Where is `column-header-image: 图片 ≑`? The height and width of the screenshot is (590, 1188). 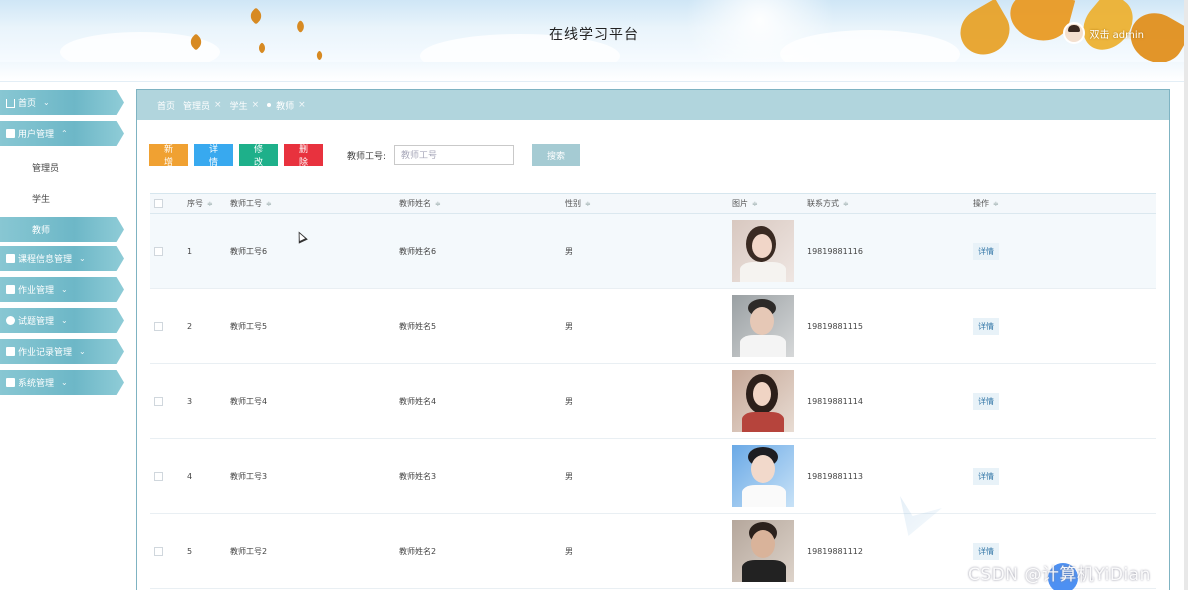
column-header-image: 图片 ≑ is located at coordinates (769, 203).